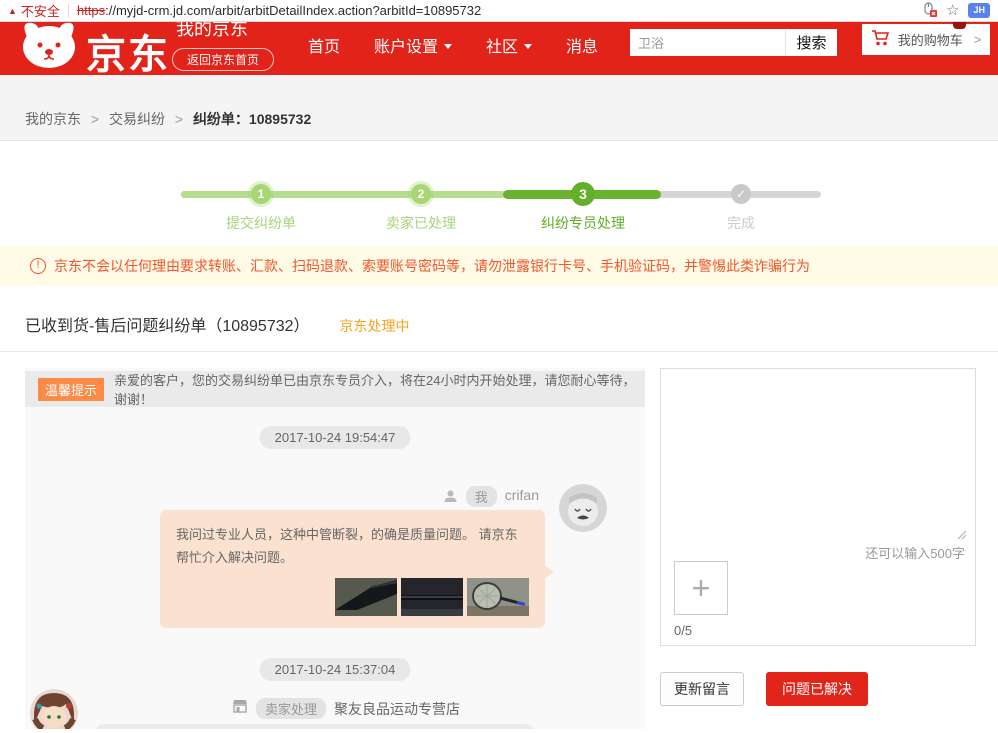 This screenshot has height=733, width=998. What do you see at coordinates (583, 194) in the screenshot?
I see `step-circle-3: 3` at bounding box center [583, 194].